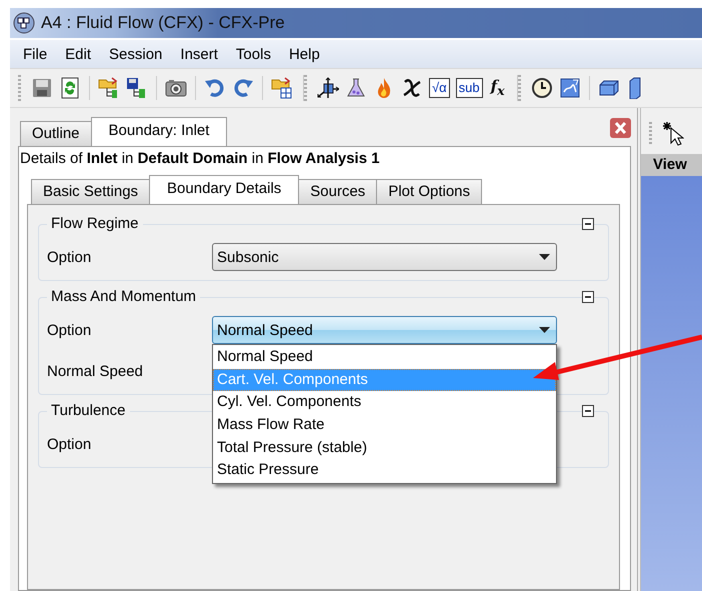  Describe the element at coordinates (384, 402) in the screenshot. I see `dropdown-option: Cyl. Vel. Components` at that location.